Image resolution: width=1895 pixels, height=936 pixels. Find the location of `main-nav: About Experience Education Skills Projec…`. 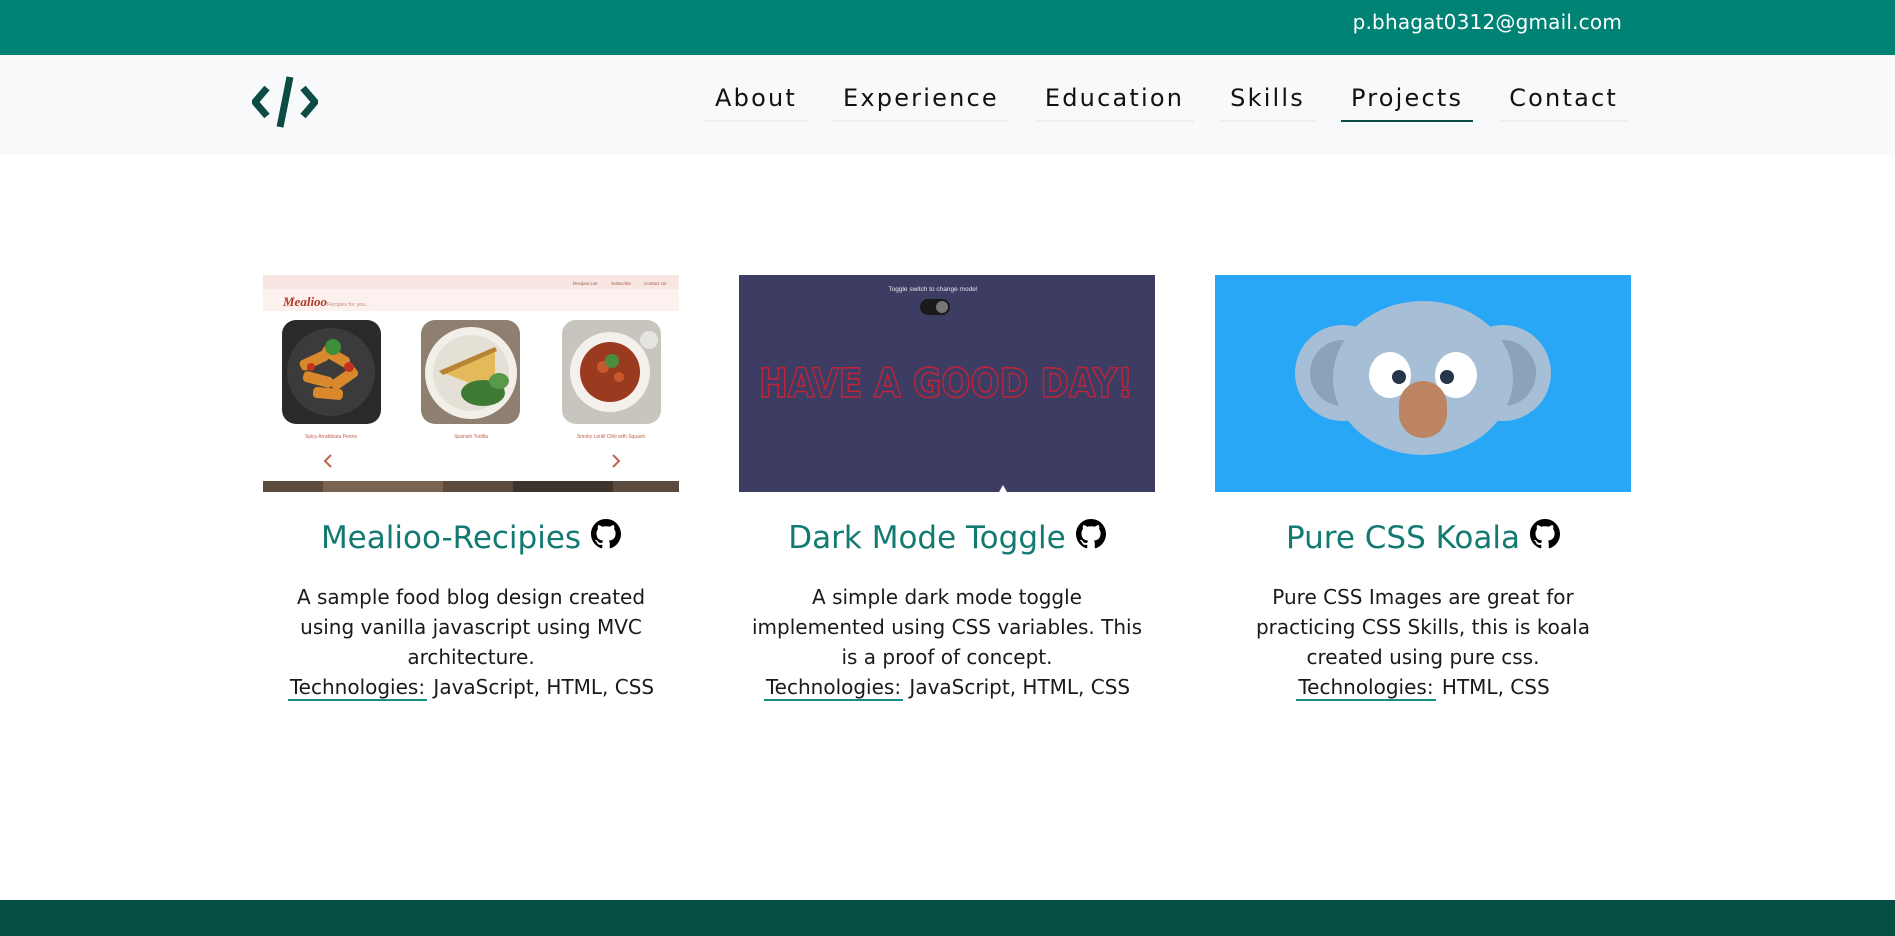

main-nav: About Experience Education Skills Projec… is located at coordinates (1153, 103).